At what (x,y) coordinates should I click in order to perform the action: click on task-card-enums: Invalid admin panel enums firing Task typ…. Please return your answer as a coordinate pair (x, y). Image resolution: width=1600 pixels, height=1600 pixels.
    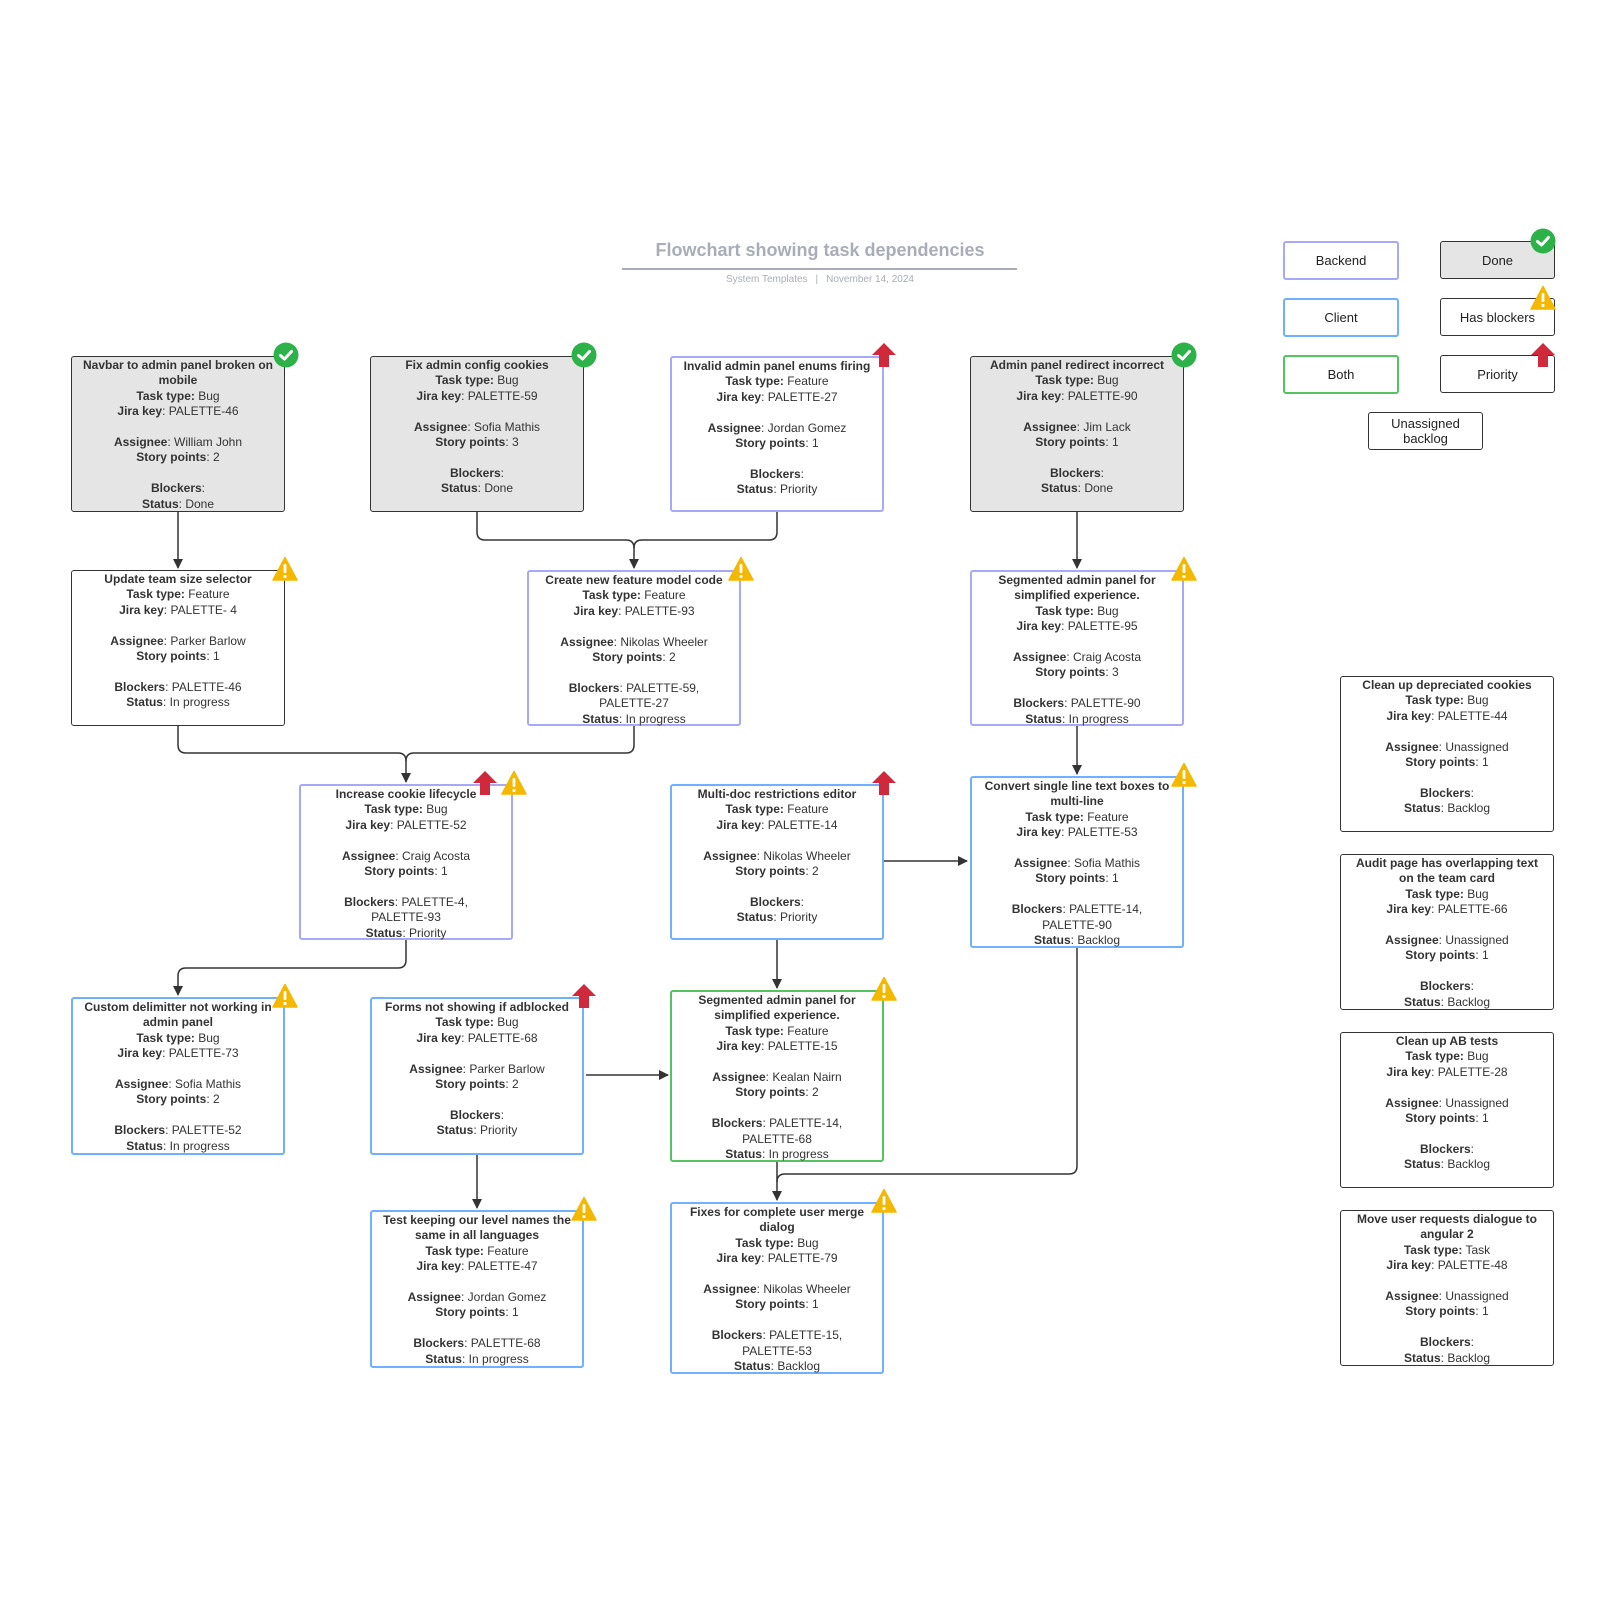
    Looking at the image, I should click on (777, 434).